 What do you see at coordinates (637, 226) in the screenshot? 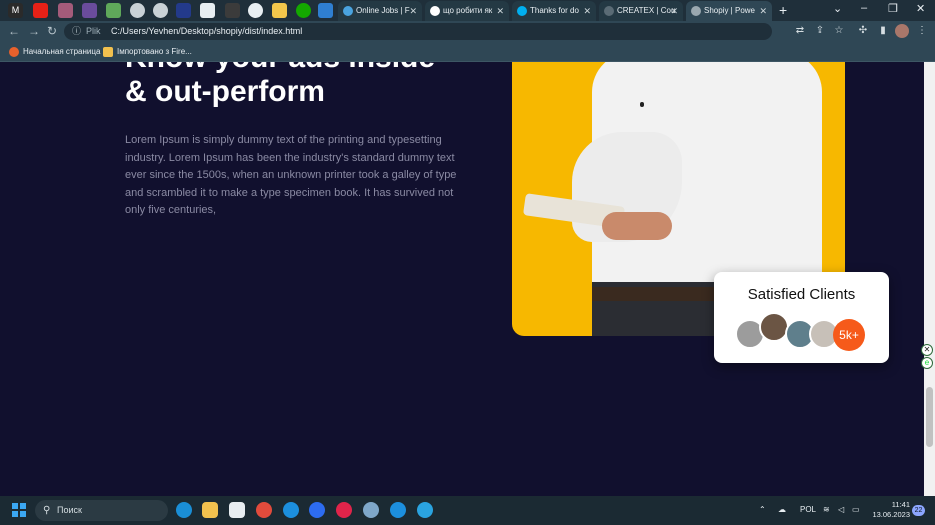
I see `photo-hand` at bounding box center [637, 226].